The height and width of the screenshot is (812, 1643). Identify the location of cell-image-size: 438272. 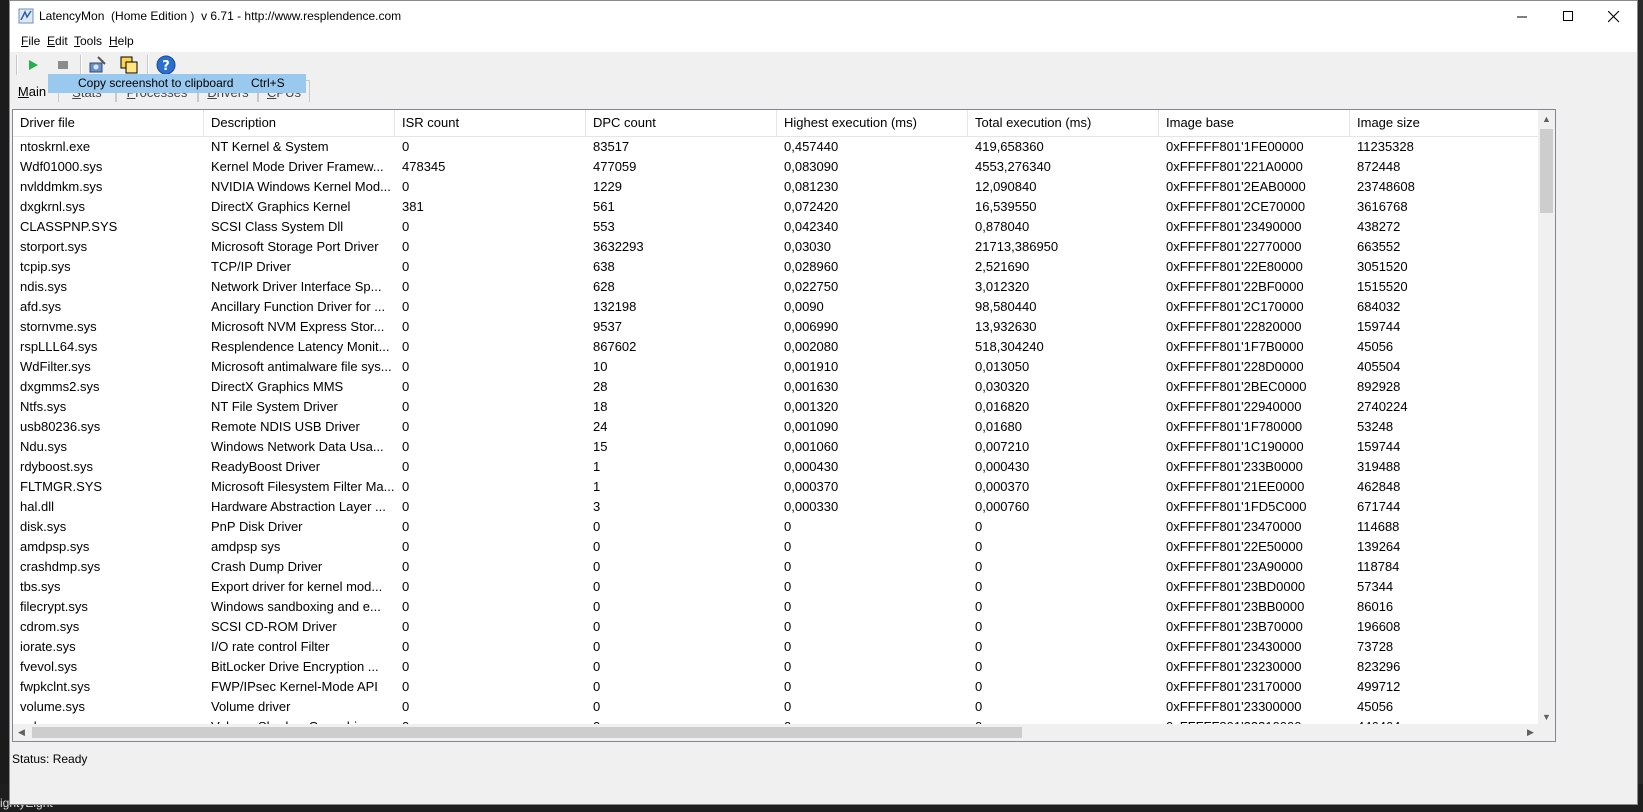
(1379, 226).